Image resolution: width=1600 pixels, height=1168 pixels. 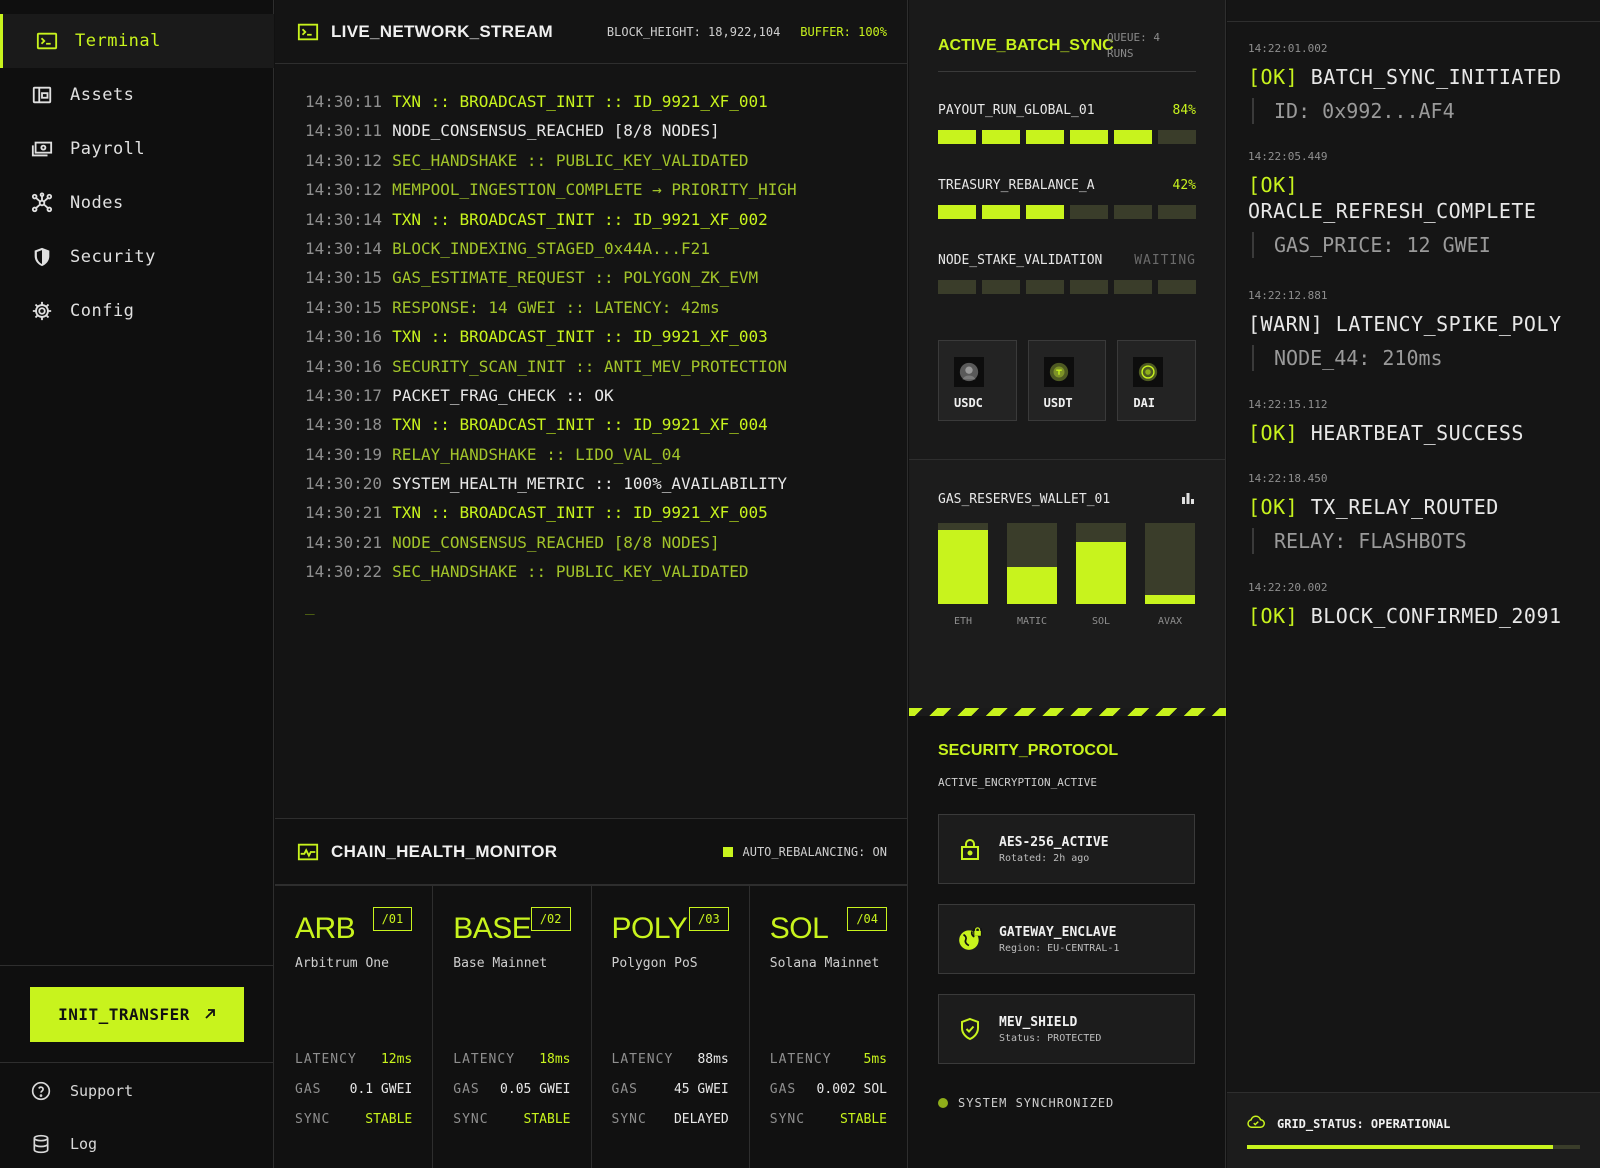 I want to click on chain-name: Polygon PoS, so click(x=654, y=963).